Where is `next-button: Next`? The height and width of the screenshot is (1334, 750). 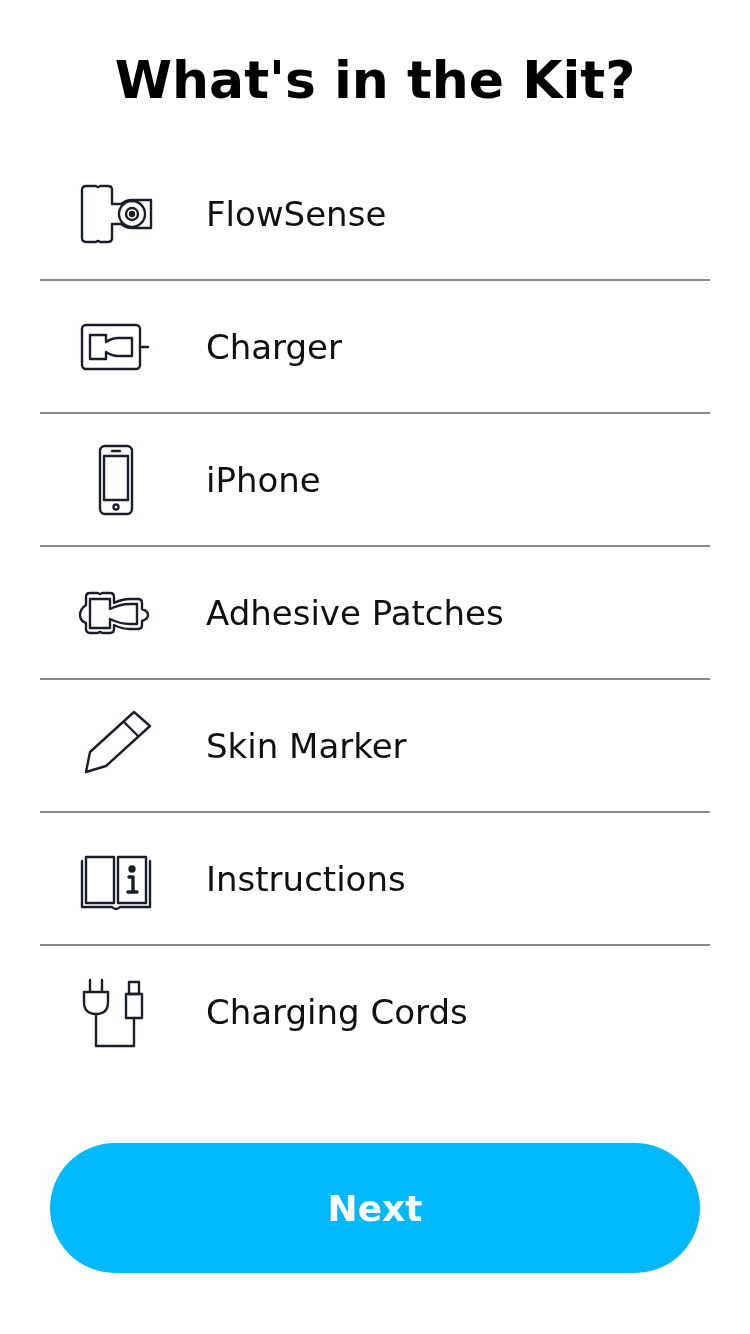
next-button: Next is located at coordinates (375, 1208).